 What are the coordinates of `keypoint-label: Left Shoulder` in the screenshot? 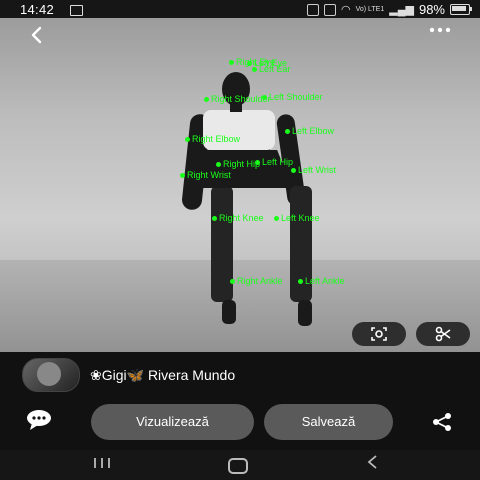 It's located at (292, 97).